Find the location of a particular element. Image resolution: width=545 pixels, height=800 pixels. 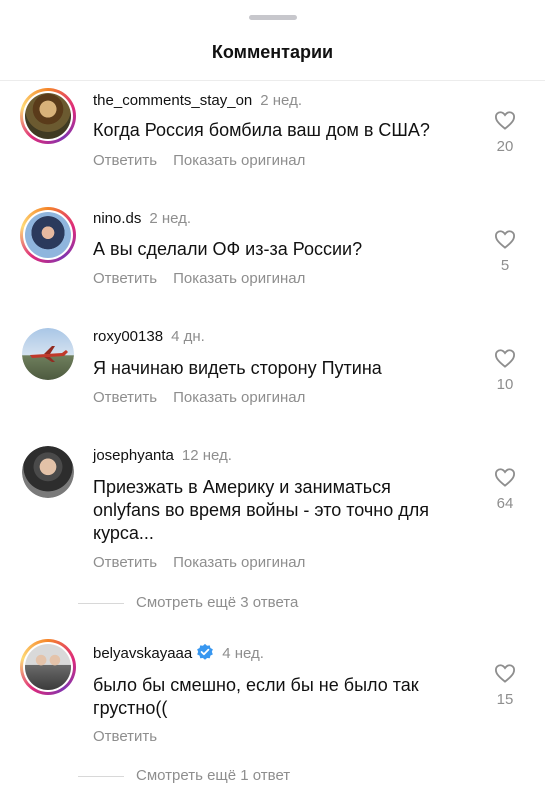

like-button: 64 is located at coordinates (505, 489).